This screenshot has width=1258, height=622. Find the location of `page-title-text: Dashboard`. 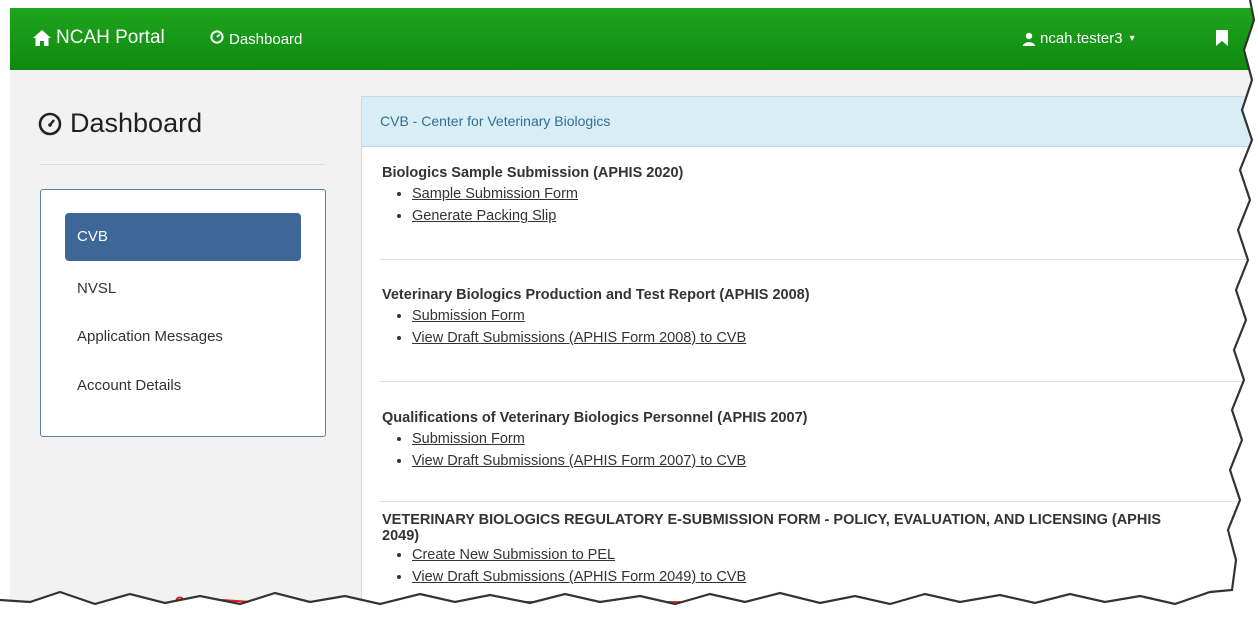

page-title-text: Dashboard is located at coordinates (136, 123).